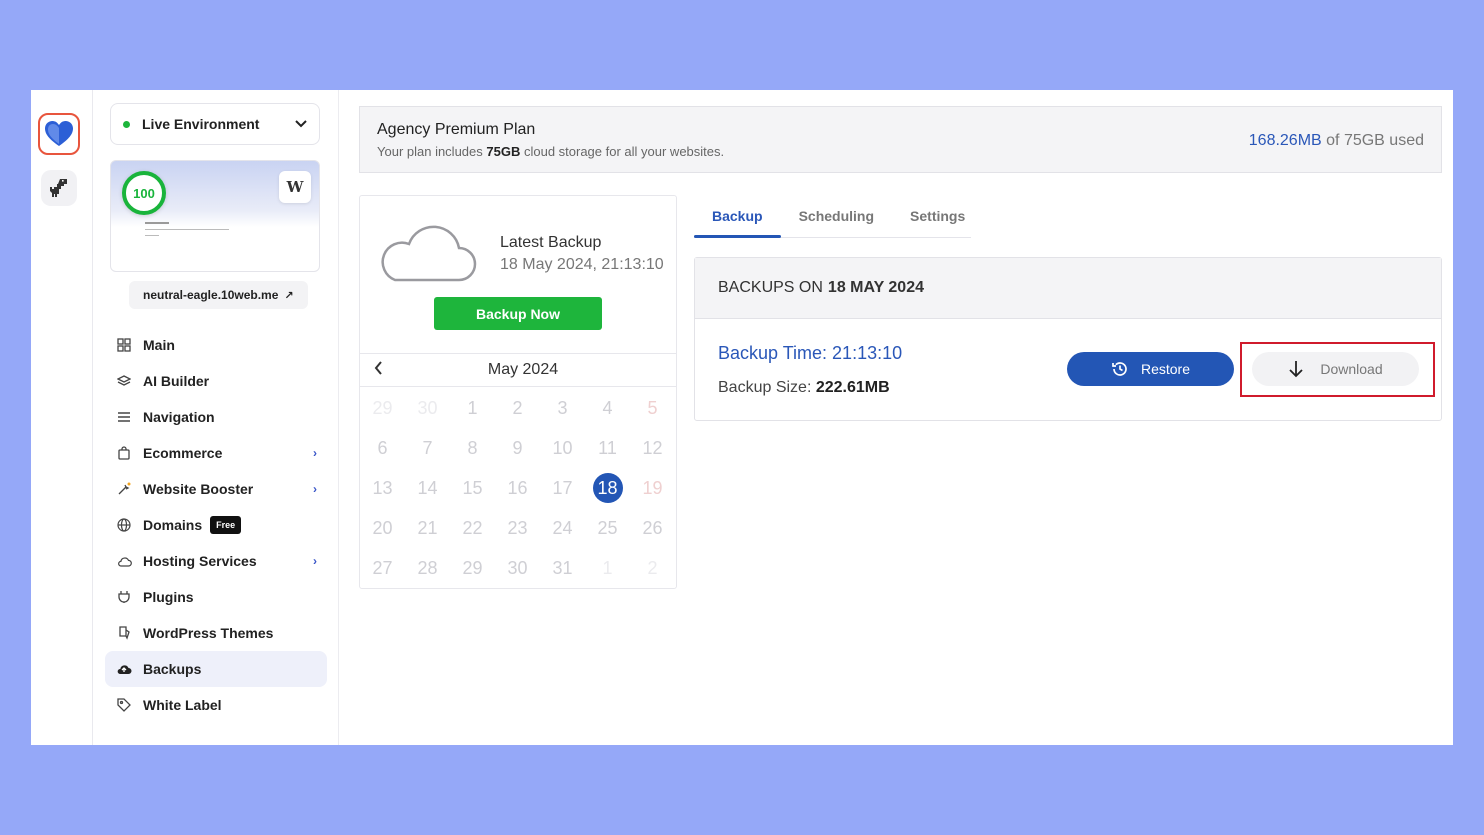 Image resolution: width=1484 pixels, height=835 pixels. Describe the element at coordinates (1150, 369) in the screenshot. I see `restore-button: Restore` at that location.